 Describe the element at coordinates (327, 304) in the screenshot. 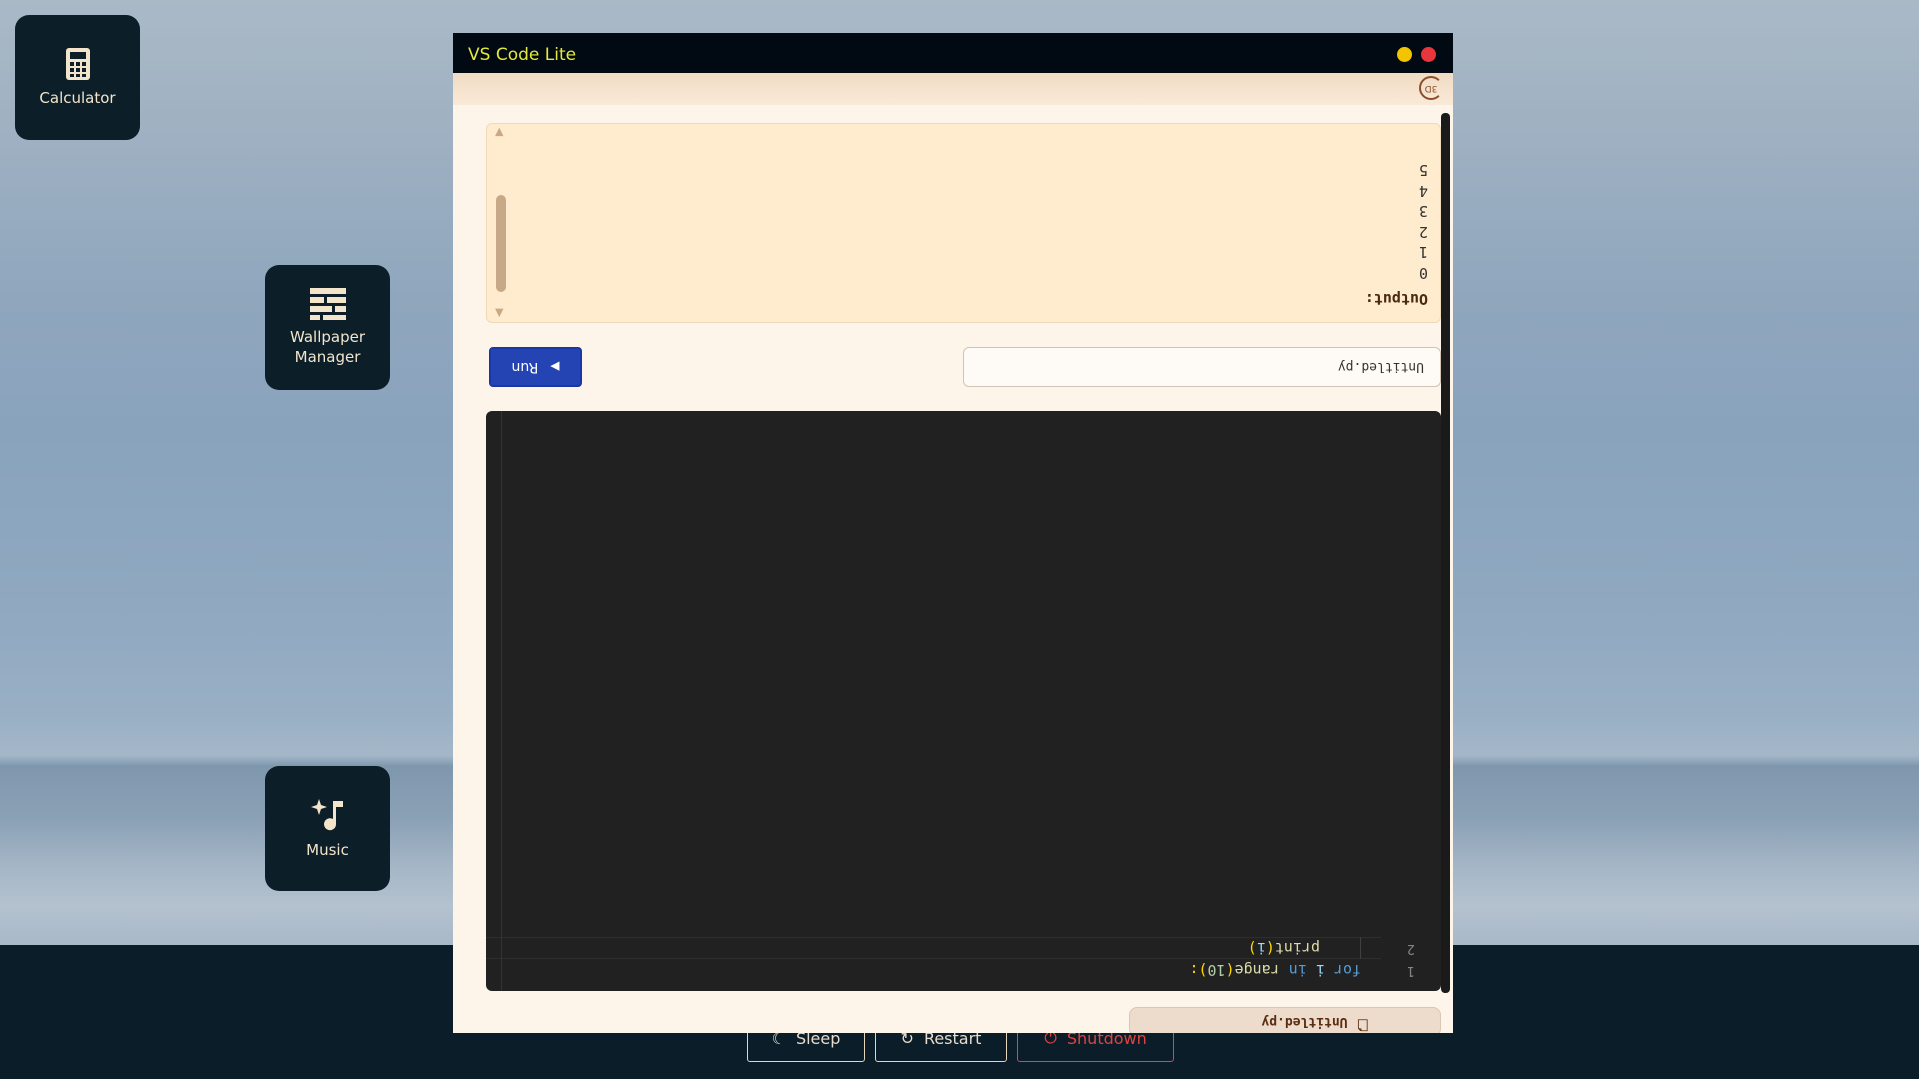

I see `wallpaper-brick-icon` at that location.